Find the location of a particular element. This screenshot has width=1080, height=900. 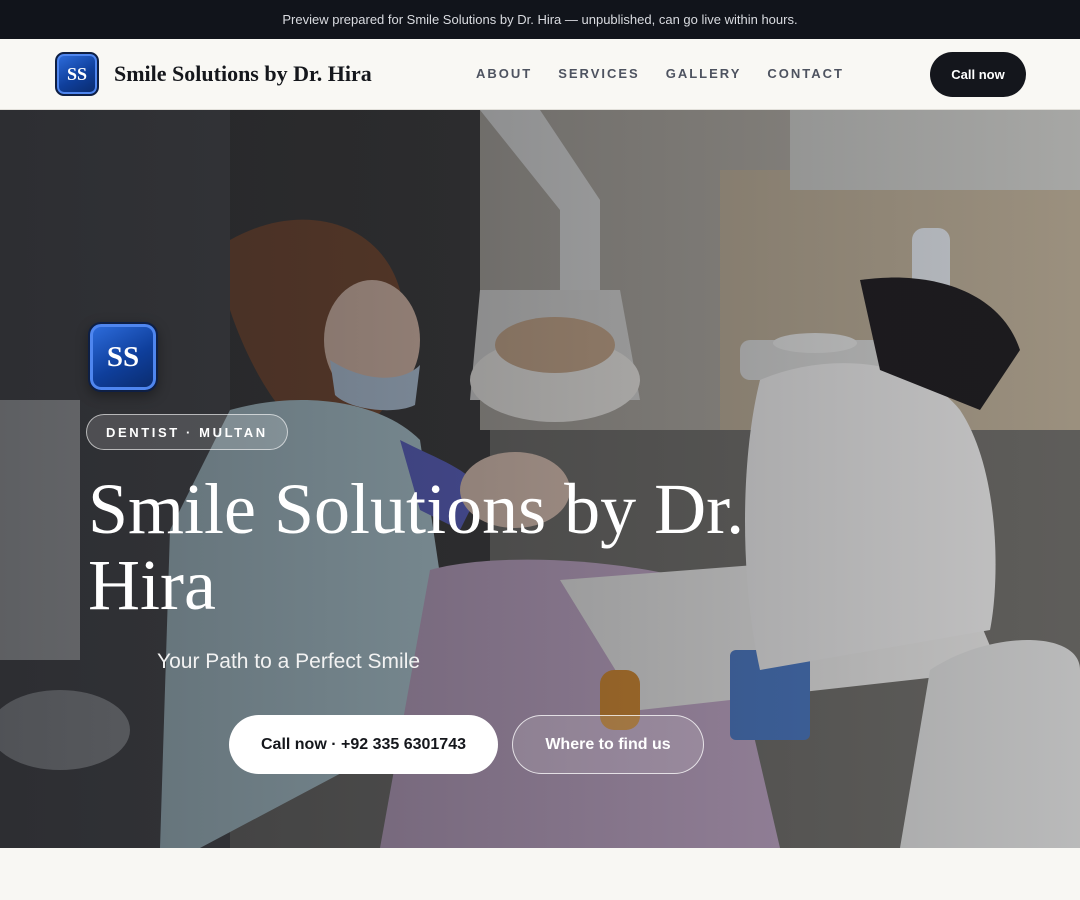

category-badge: DENTIST · MULTAN is located at coordinates (187, 432).